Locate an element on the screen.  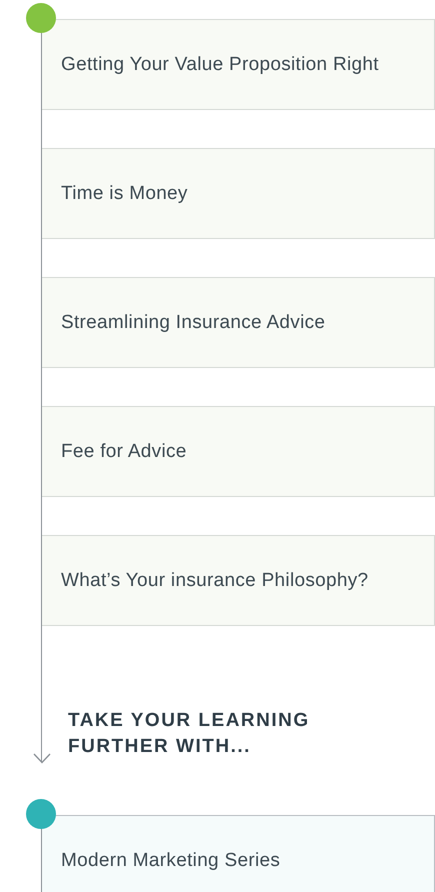
course-card: Modern Marketing Series is located at coordinates (238, 853).